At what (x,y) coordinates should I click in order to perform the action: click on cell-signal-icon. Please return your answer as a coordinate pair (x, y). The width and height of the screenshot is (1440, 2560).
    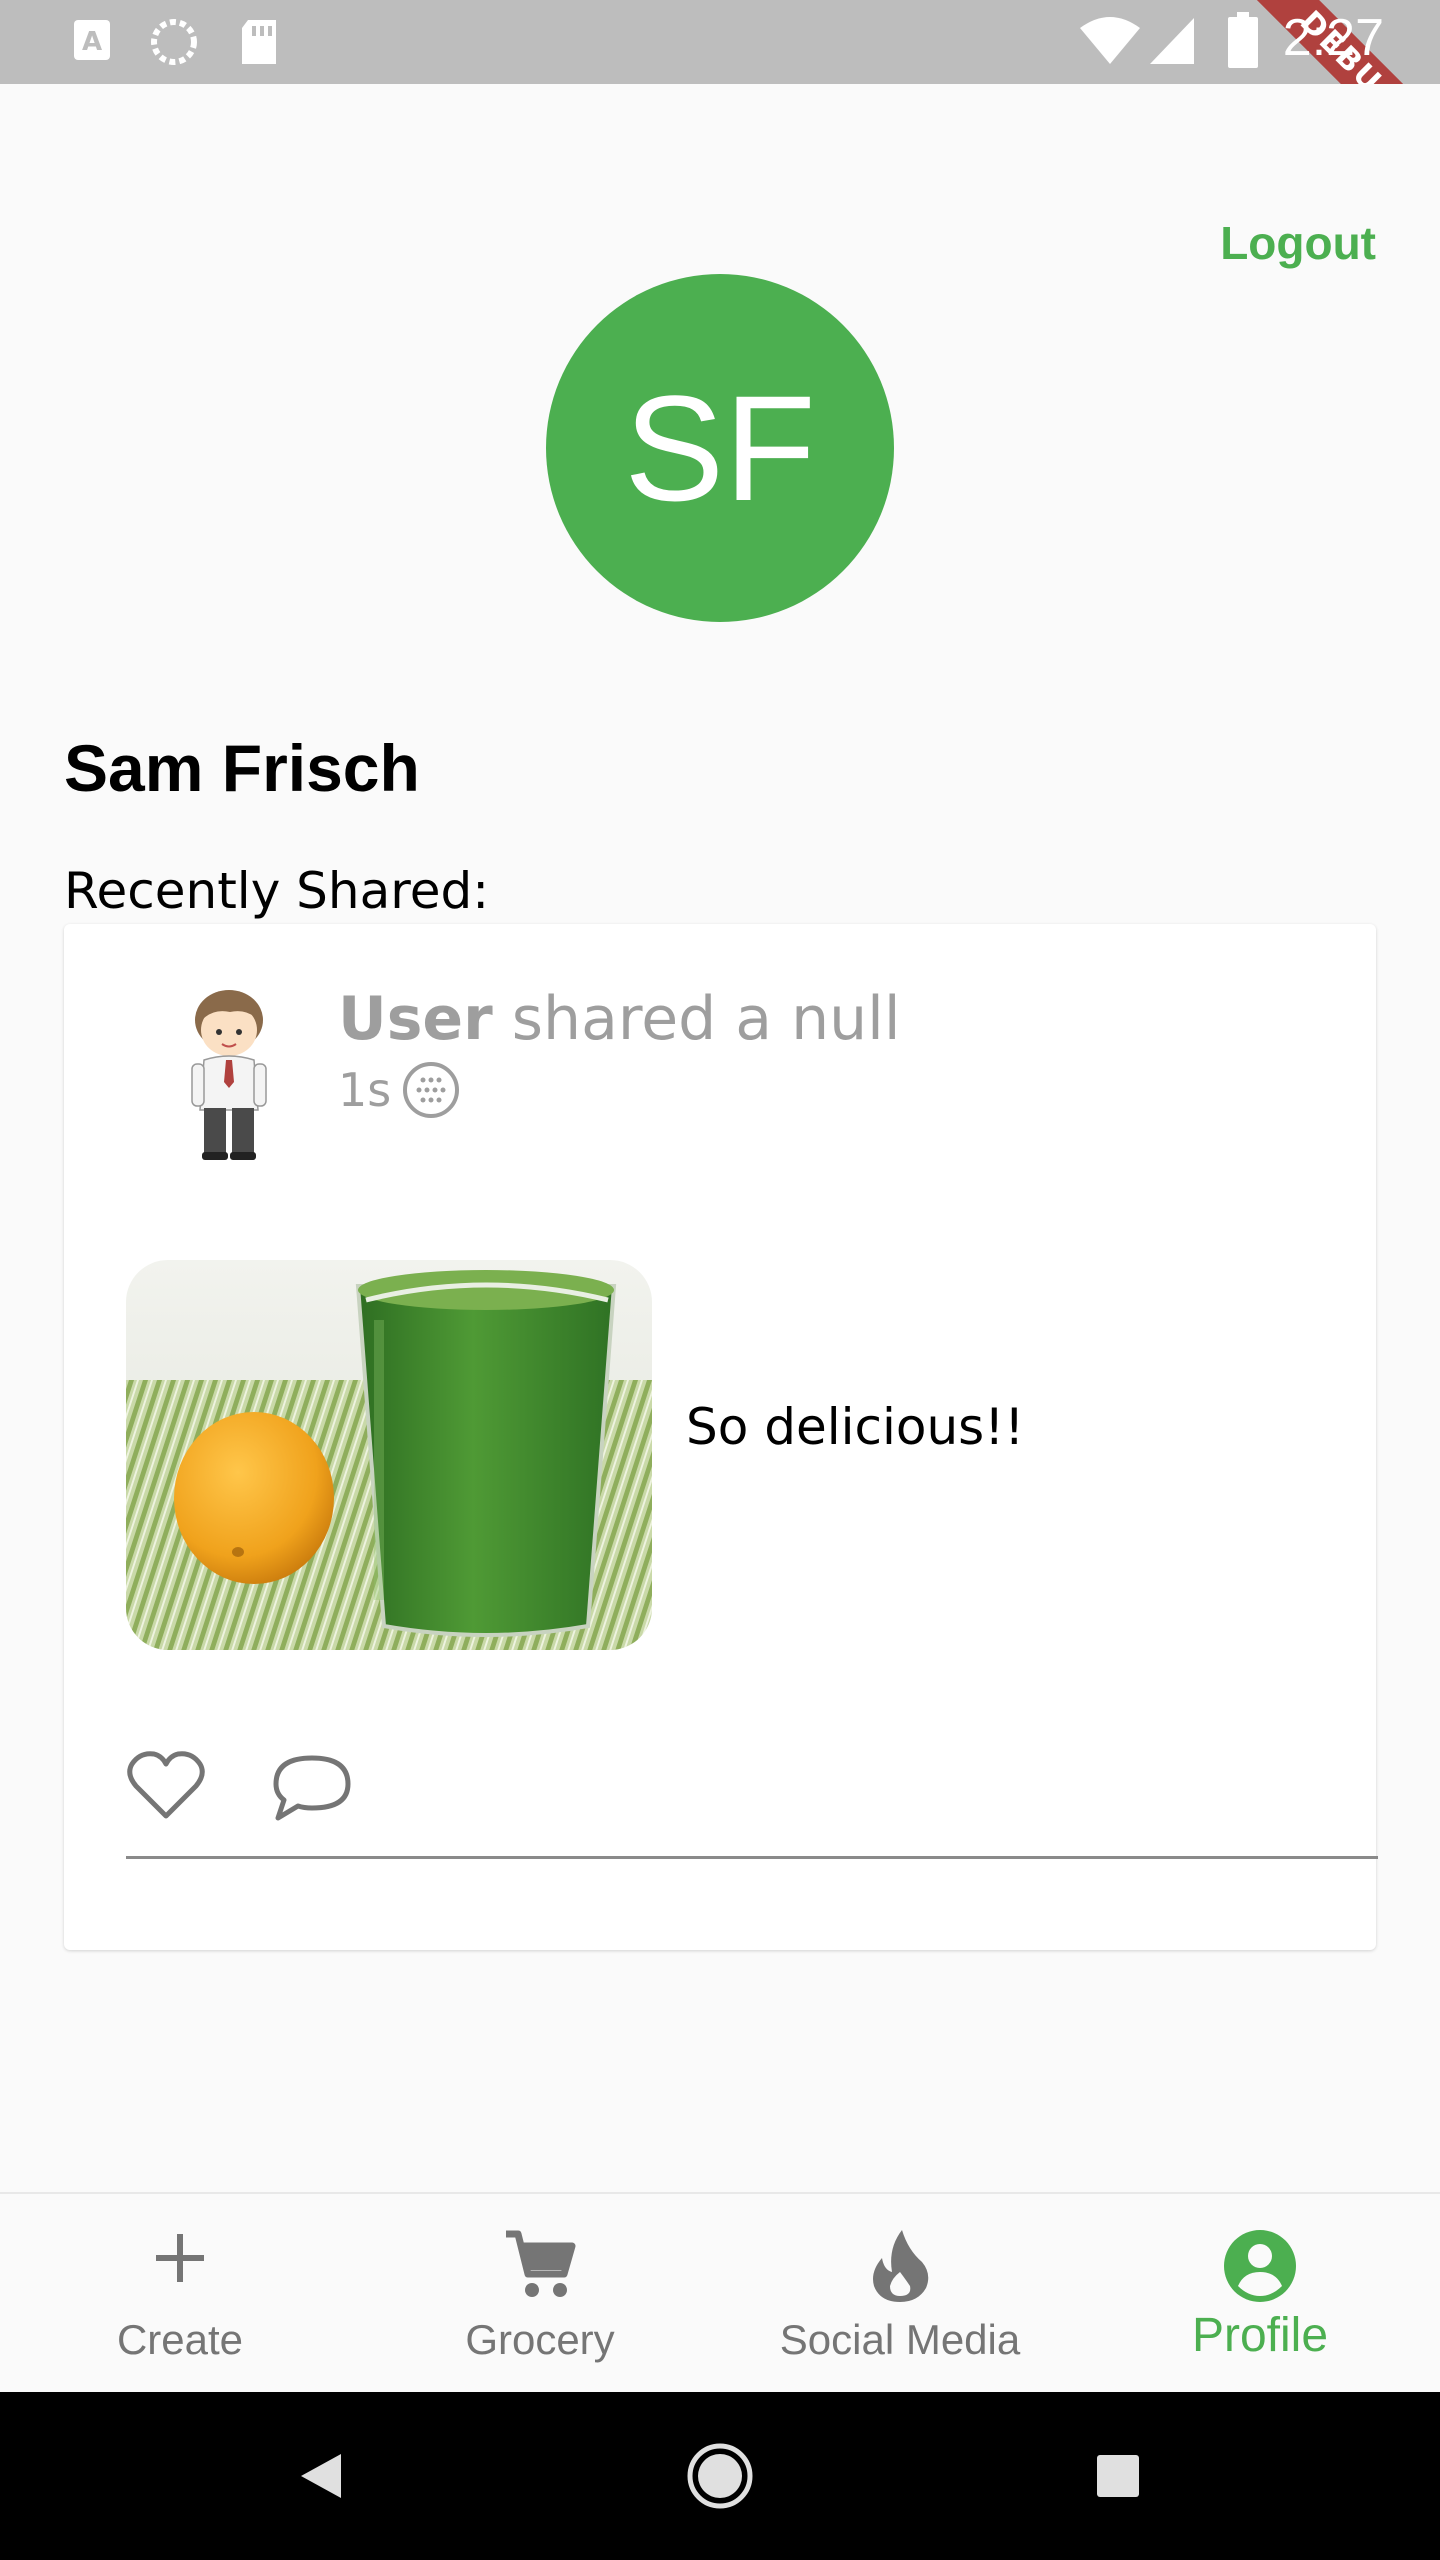
    Looking at the image, I should click on (1172, 41).